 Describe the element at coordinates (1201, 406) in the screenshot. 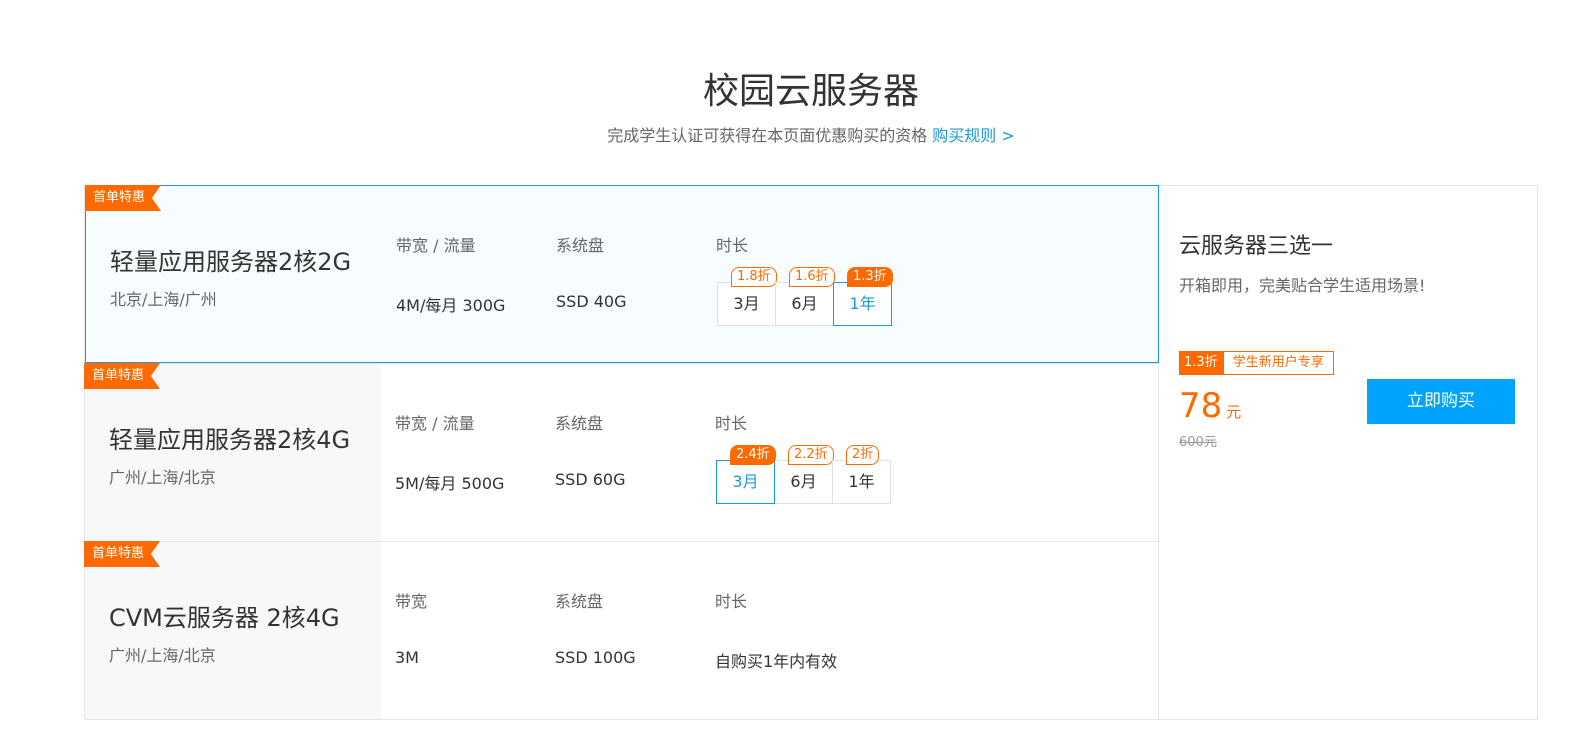

I see `price-amount: 78` at that location.